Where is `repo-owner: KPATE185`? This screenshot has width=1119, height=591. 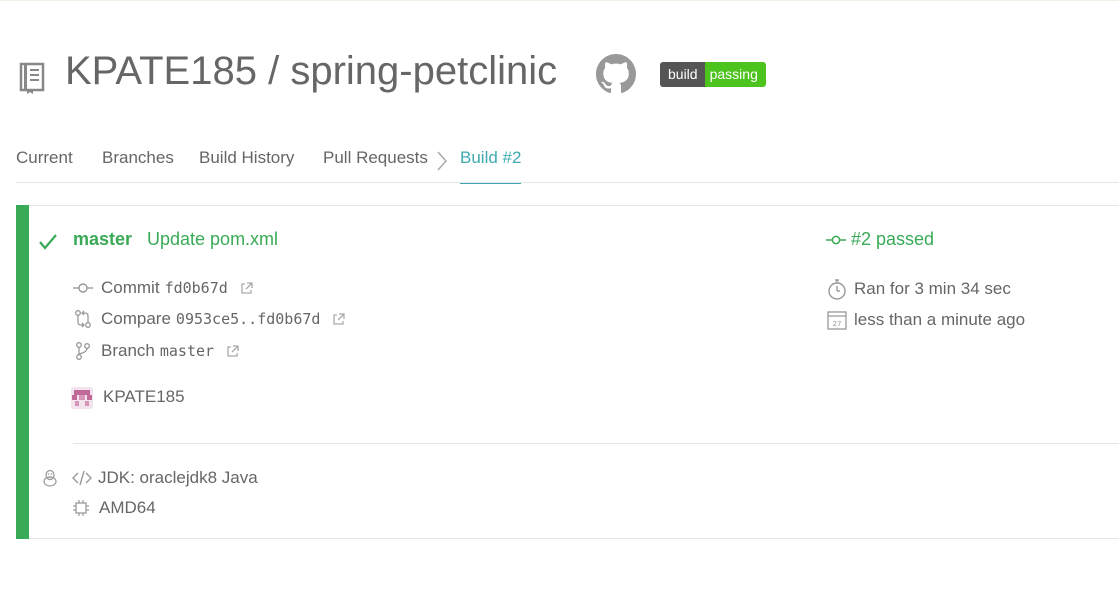
repo-owner: KPATE185 is located at coordinates (161, 71).